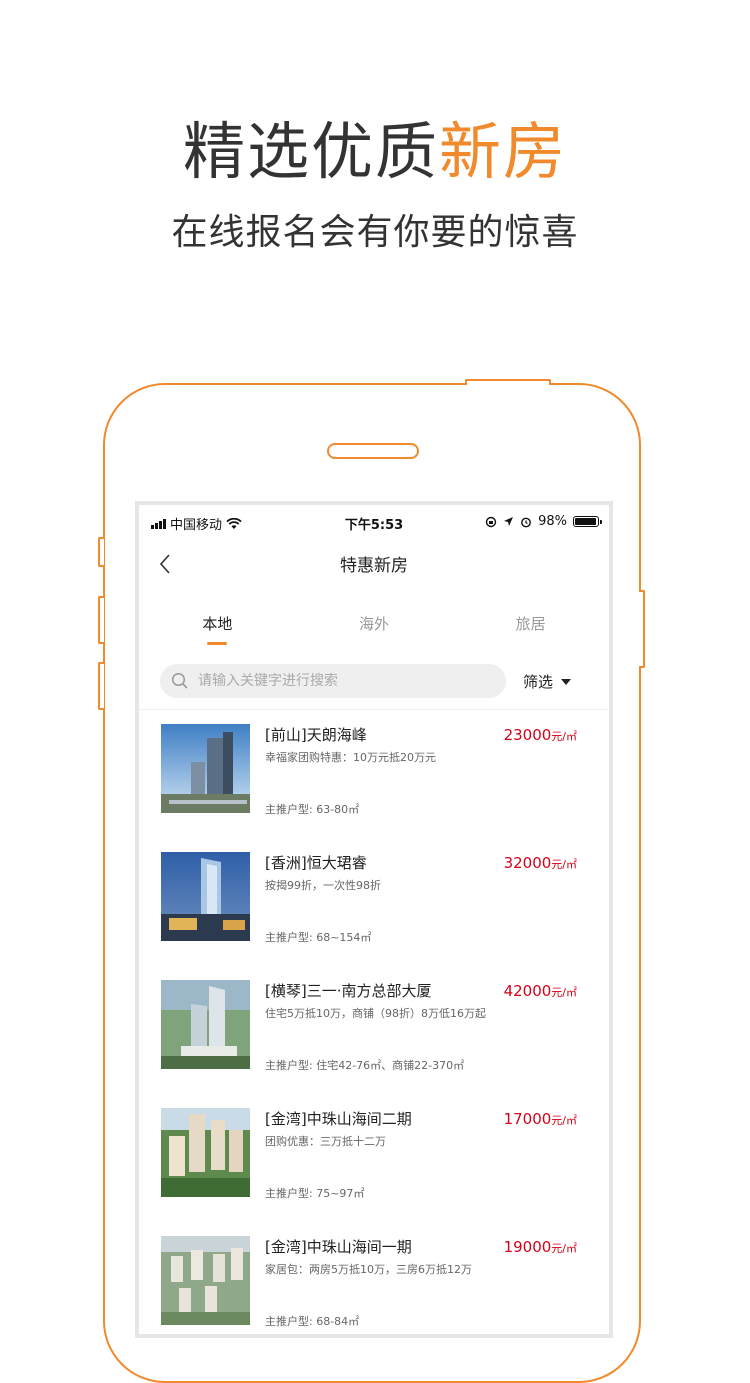  I want to click on phone-top-button, so click(508, 382).